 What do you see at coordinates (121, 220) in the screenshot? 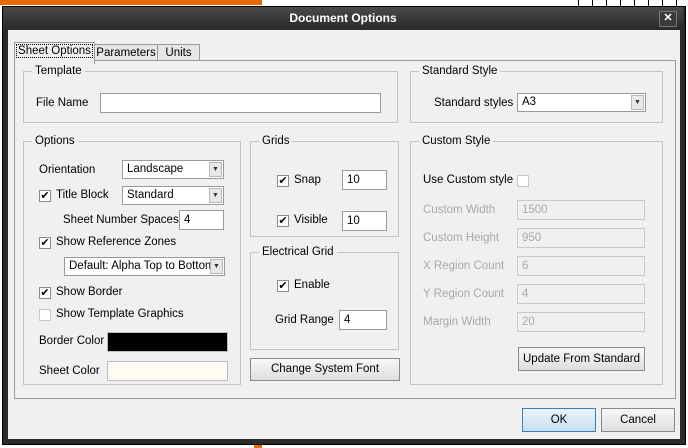
I see `sheet-number-spaces-label: Sheet Number Spaces` at bounding box center [121, 220].